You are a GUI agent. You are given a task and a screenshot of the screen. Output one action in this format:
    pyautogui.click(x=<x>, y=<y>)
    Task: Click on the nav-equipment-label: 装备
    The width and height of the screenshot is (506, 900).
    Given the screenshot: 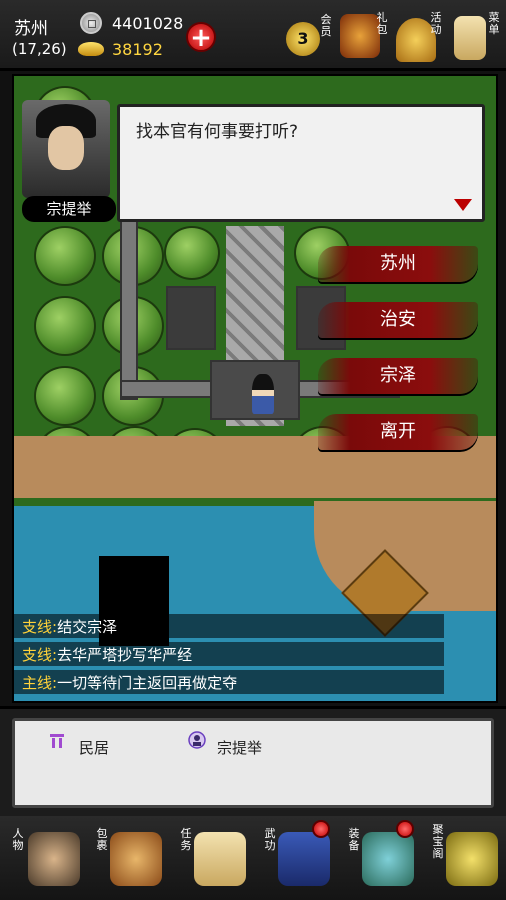 What is the action you would take?
    pyautogui.click(x=354, y=839)
    